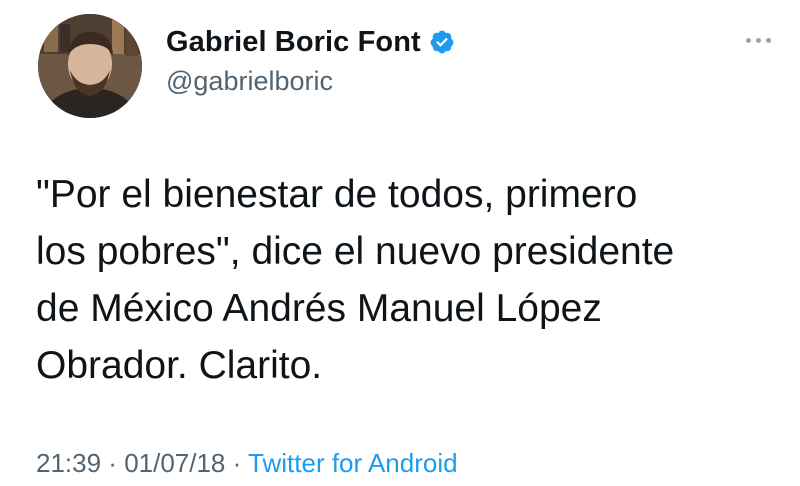  What do you see at coordinates (174, 463) in the screenshot?
I see `tweet-date: 01/07/18` at bounding box center [174, 463].